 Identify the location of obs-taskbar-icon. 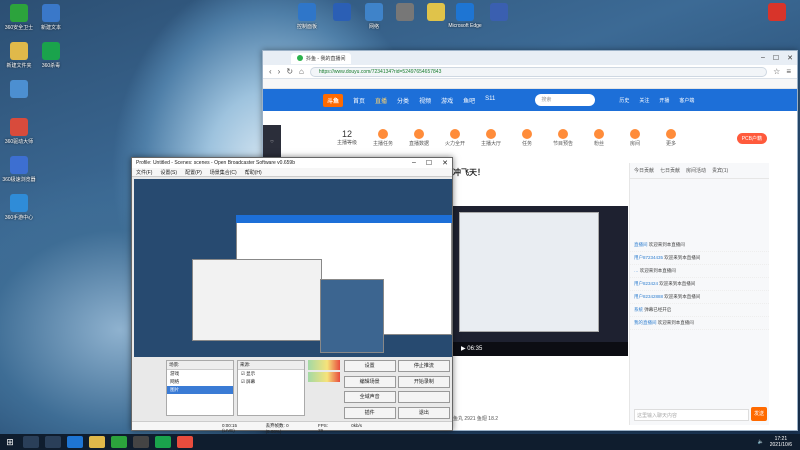
(141, 442).